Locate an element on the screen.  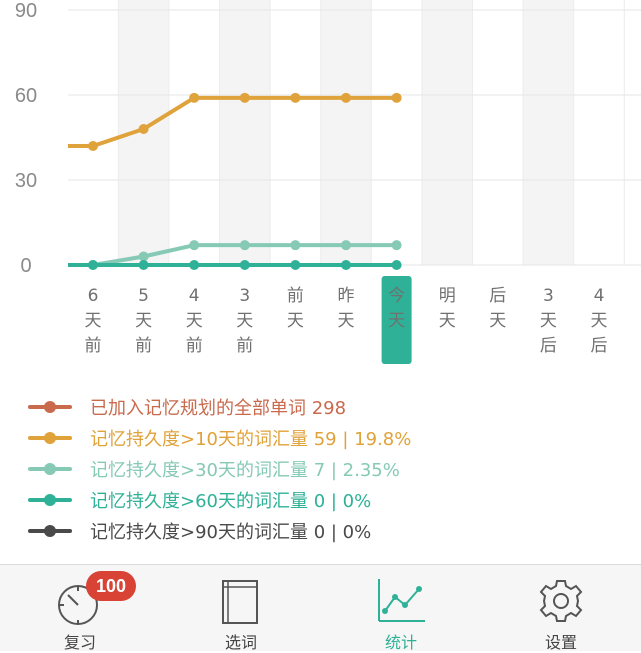
tab-settings: 设置 is located at coordinates (561, 608).